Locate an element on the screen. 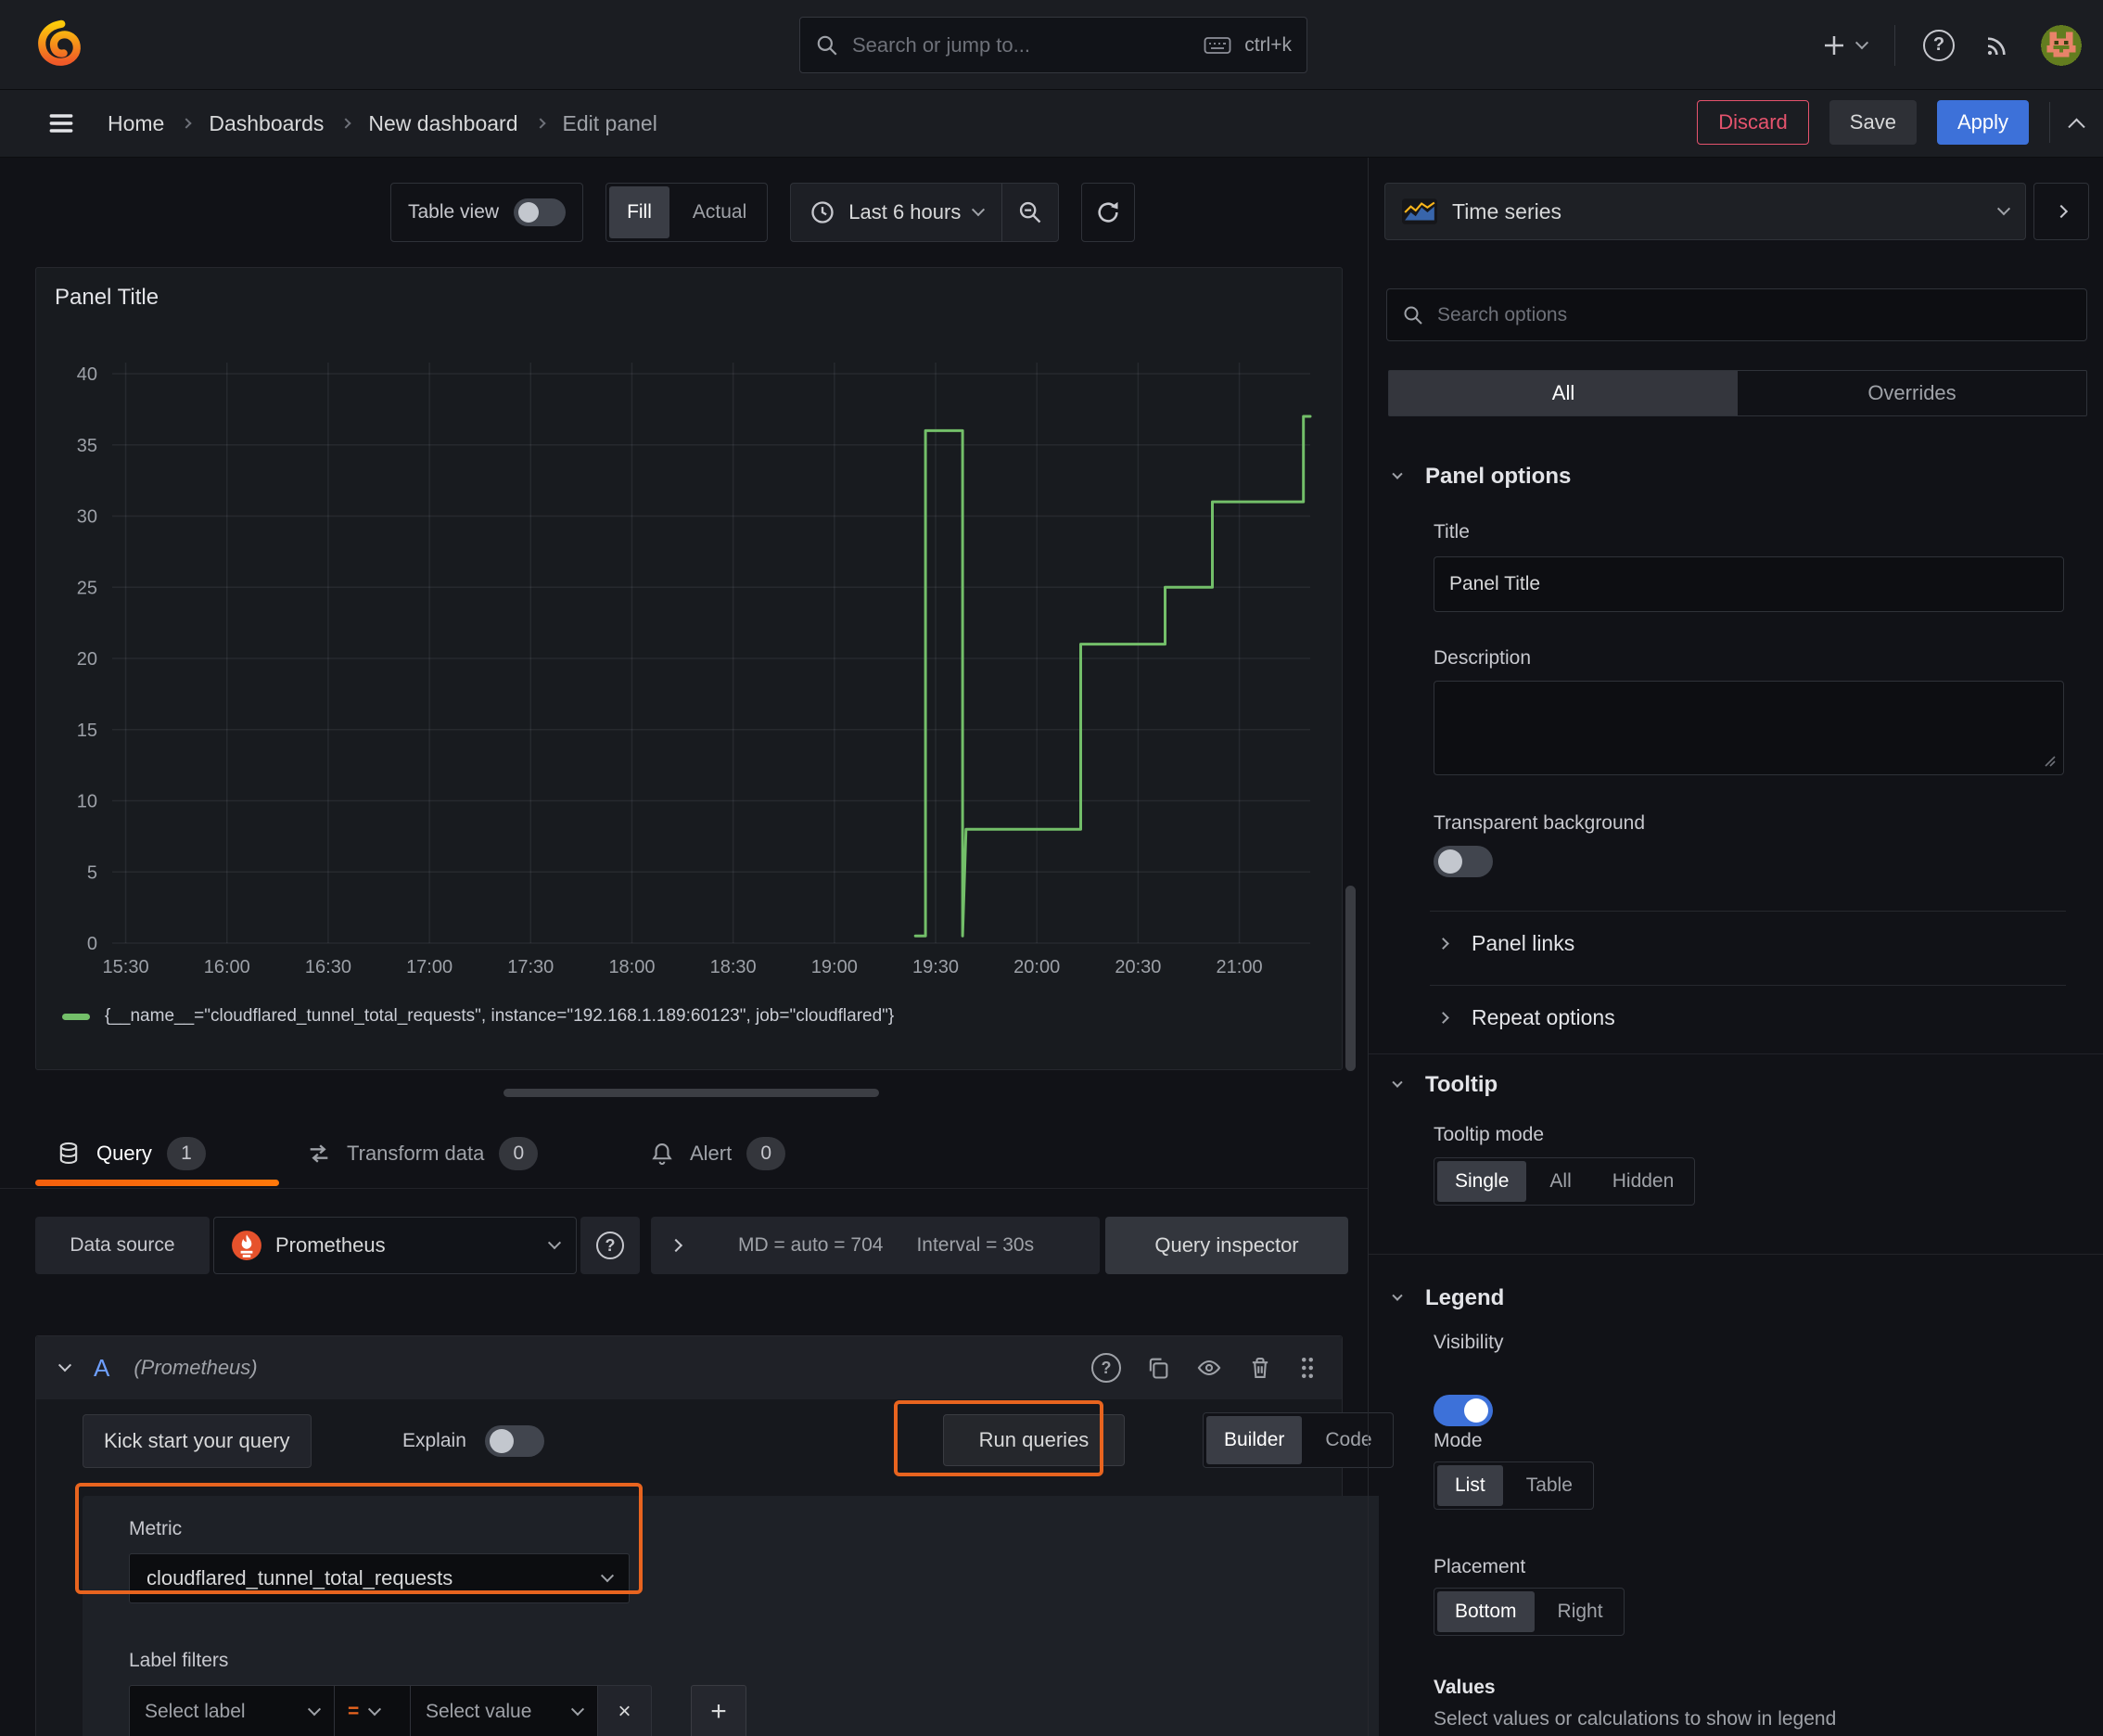 The width and height of the screenshot is (2103, 1736). legend-placement-segment: Bottom Right is located at coordinates (1529, 1612).